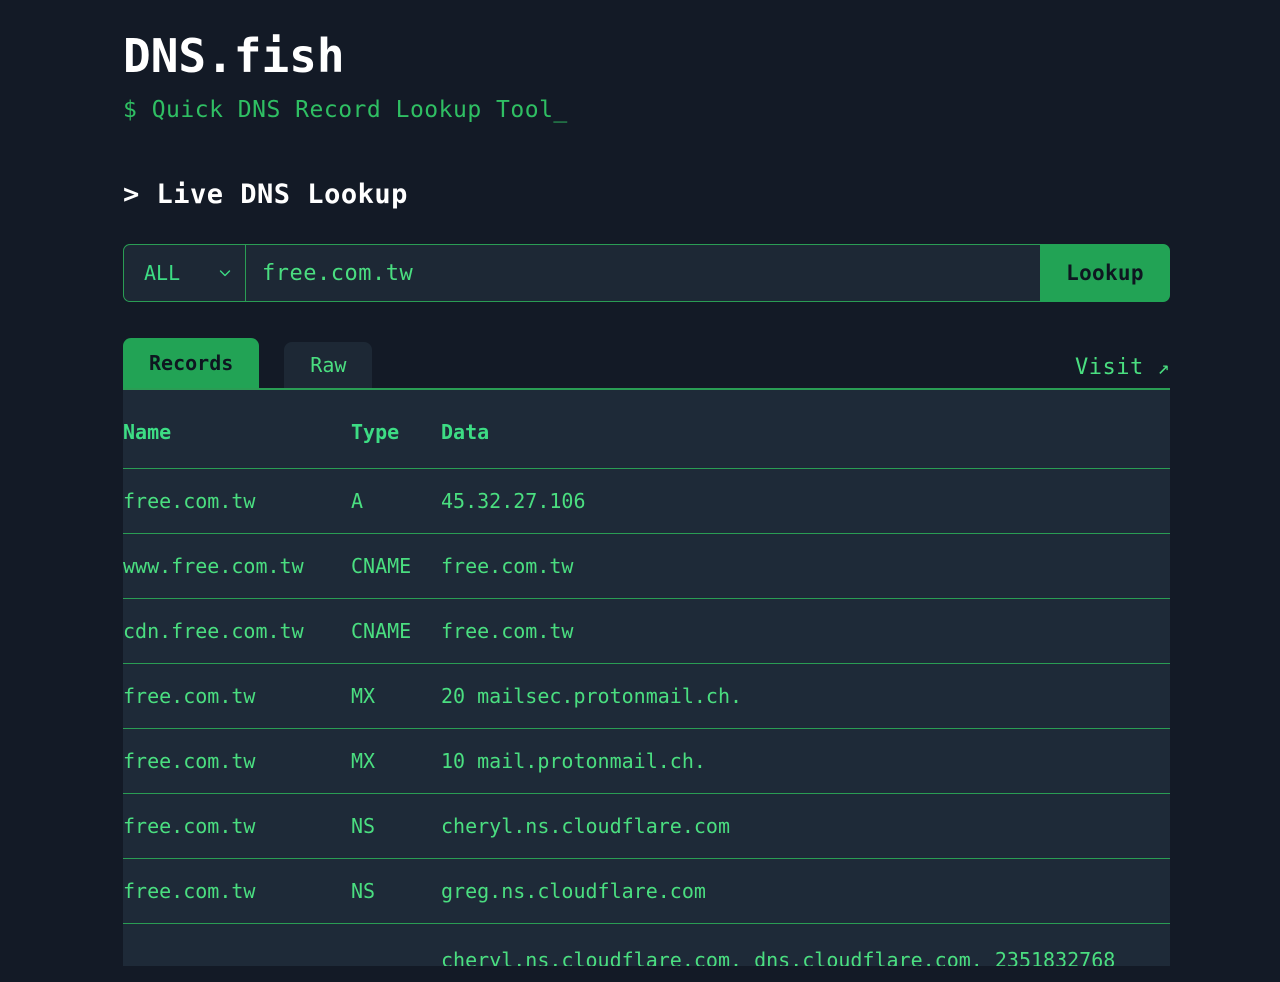  I want to click on table-row: free.com.tw MX 10 mail.protonmail.ch., so click(646, 761).